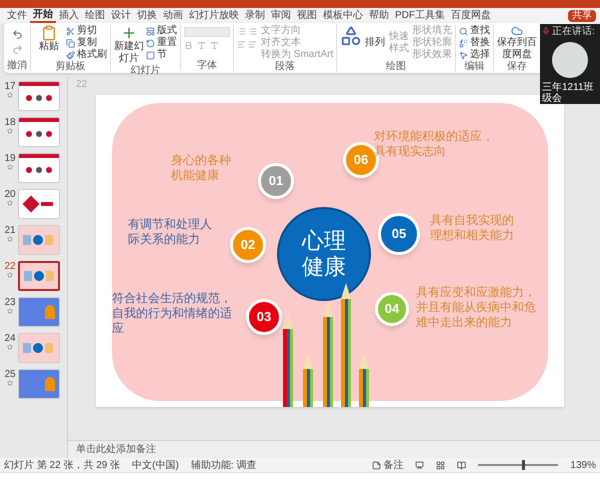  Describe the element at coordinates (161, 31) in the screenshot. I see `ribbon-command: 版式` at that location.